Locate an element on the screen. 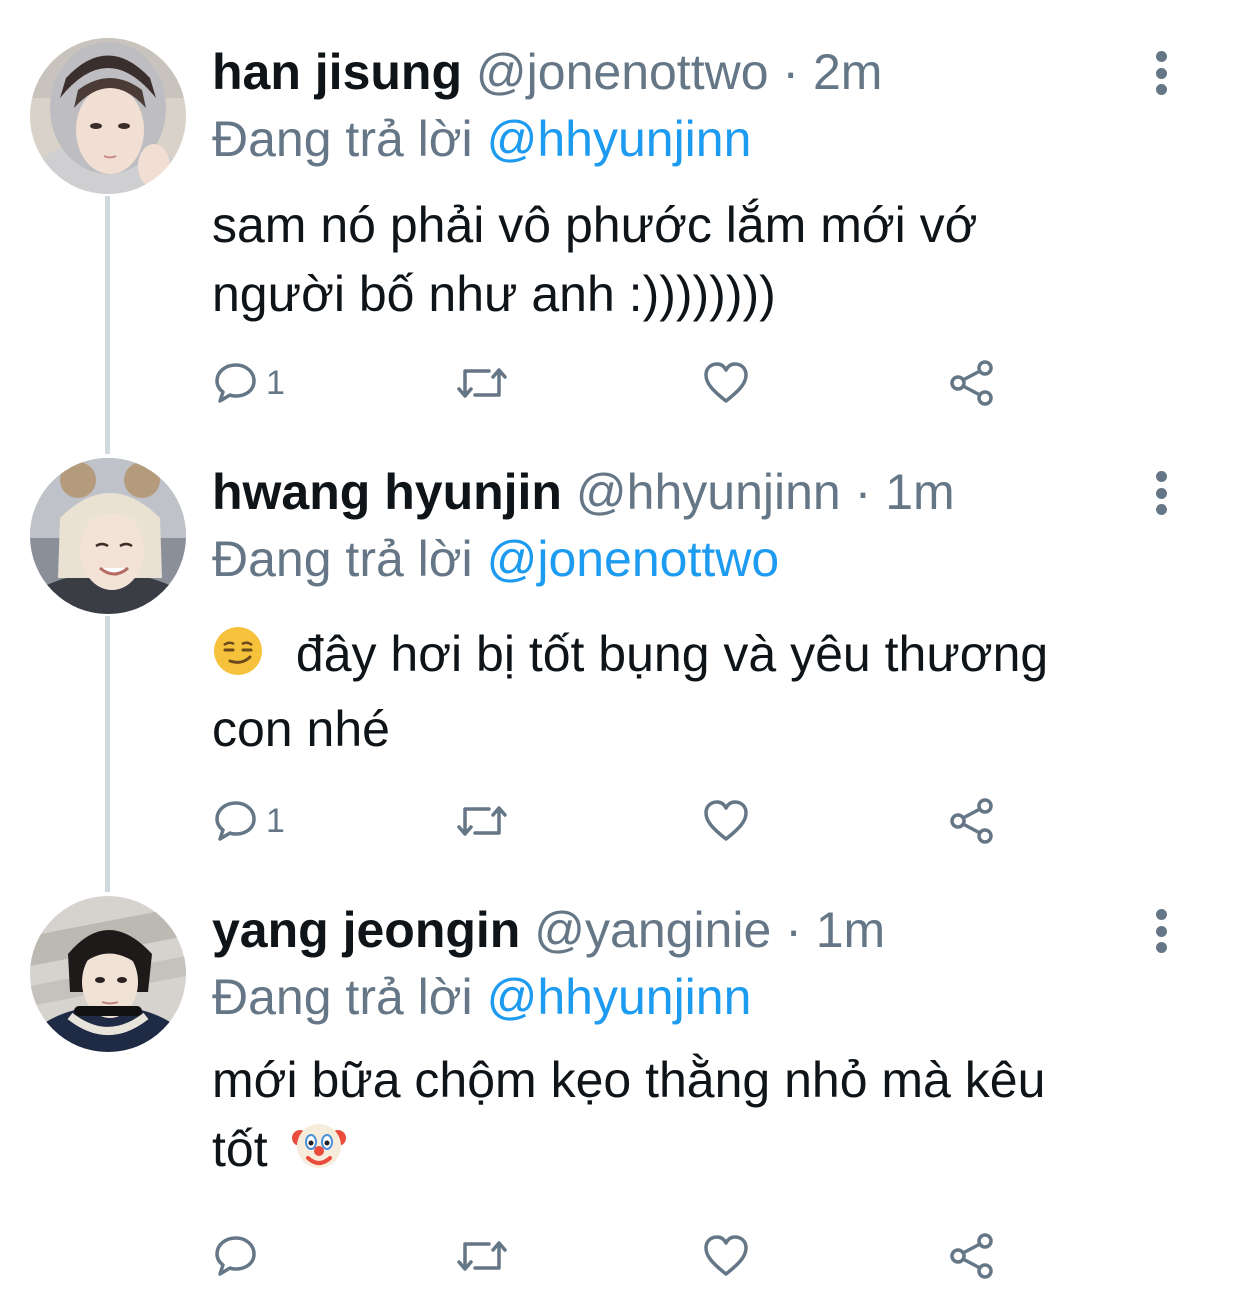 This screenshot has width=1242, height=1292. tweet-text: mới bữa chộm kẹo thằng nhỏ mà kêu tốt is located at coordinates (707, 1118).